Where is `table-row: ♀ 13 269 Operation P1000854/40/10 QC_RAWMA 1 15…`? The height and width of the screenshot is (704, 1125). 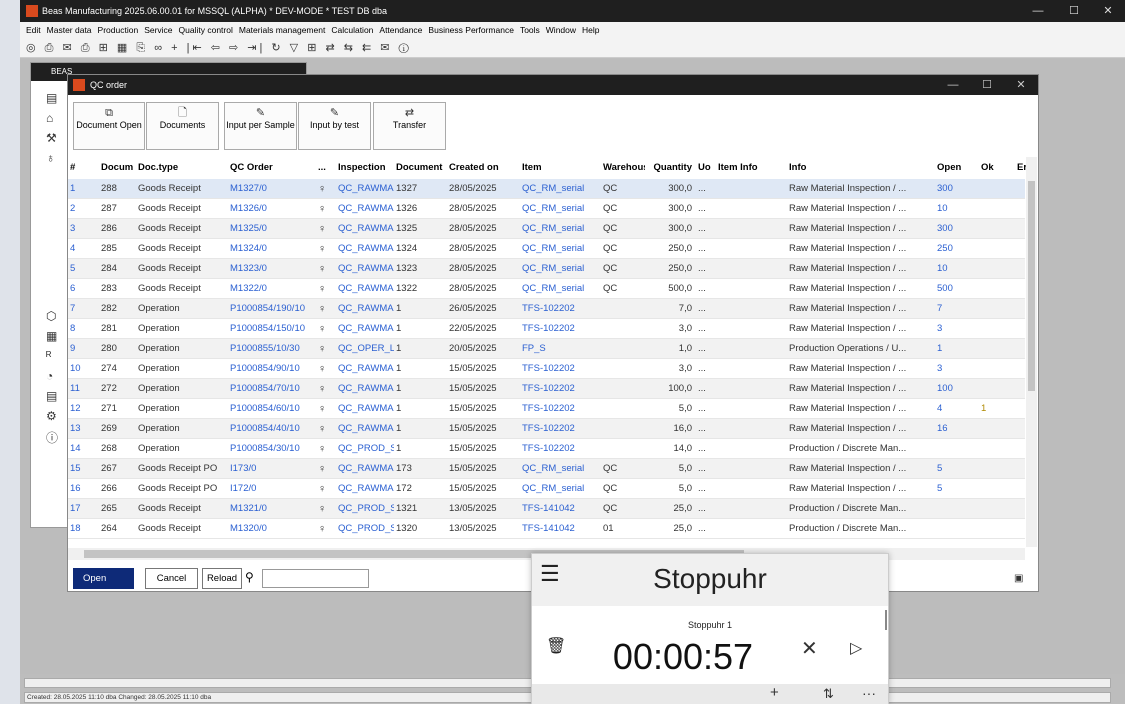 table-row: ♀ 13 269 Operation P1000854/40/10 QC_RAWMA 1 15… is located at coordinates (546, 429).